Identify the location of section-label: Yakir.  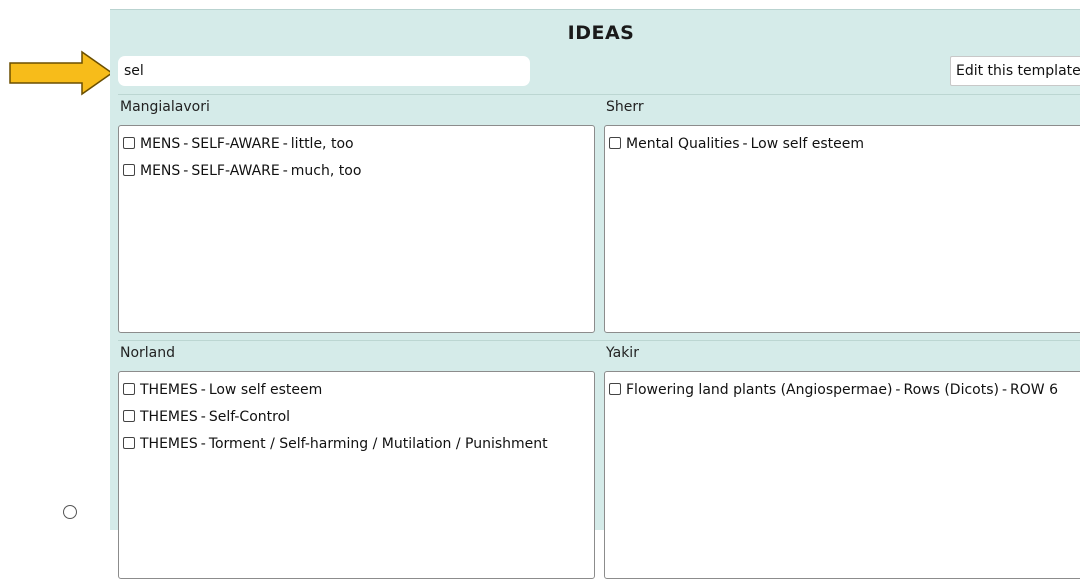
(622, 353).